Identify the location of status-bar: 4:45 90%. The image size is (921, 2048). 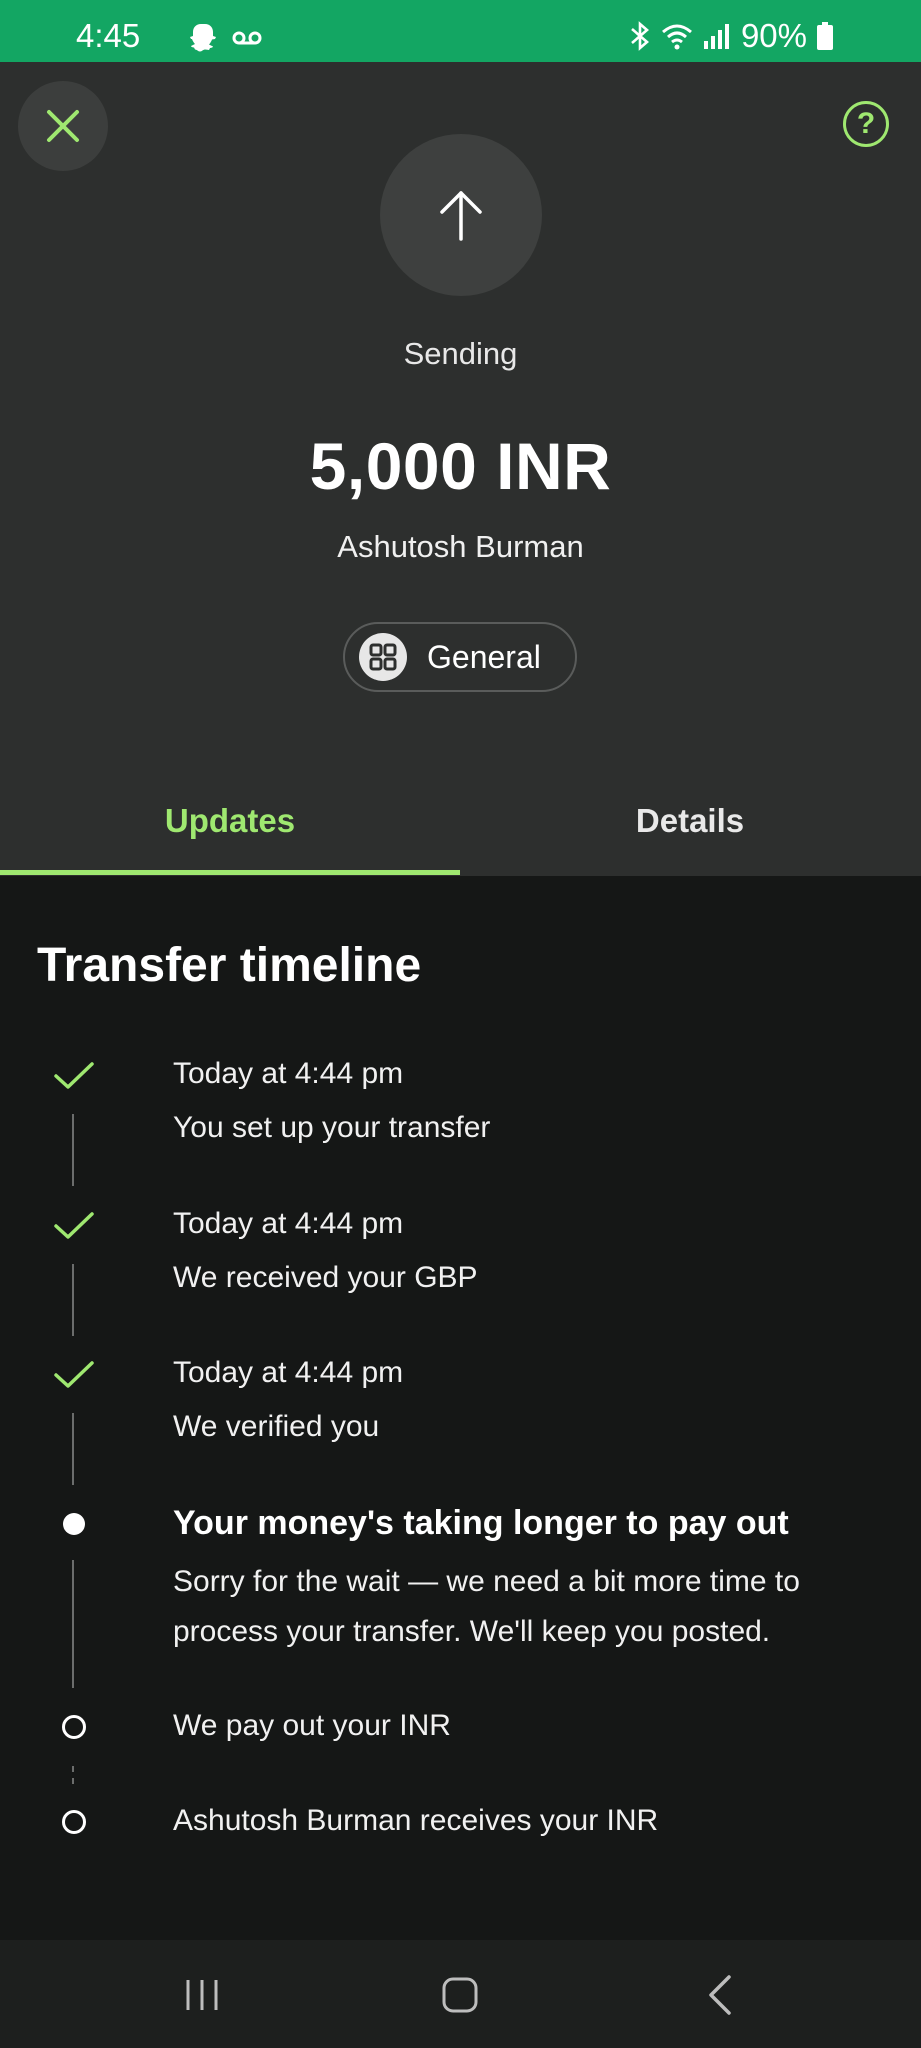
(460, 31).